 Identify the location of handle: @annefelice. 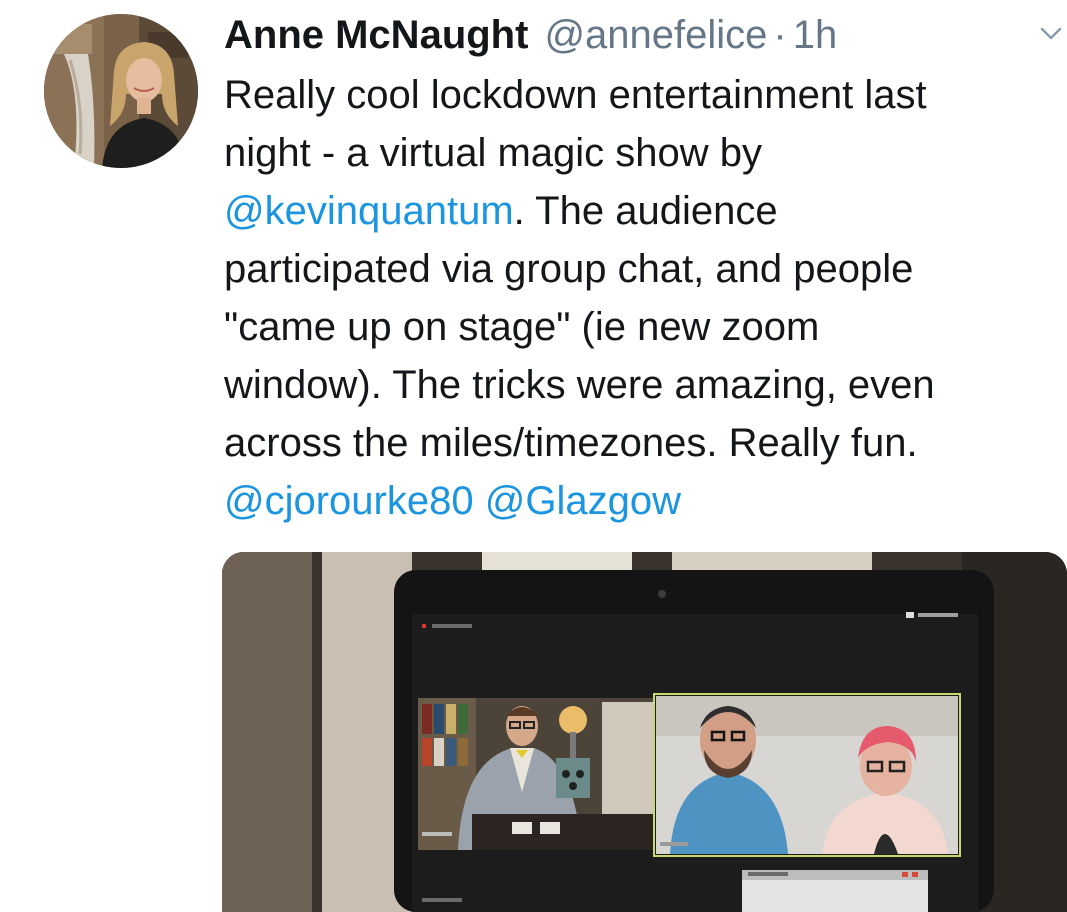
(655, 35).